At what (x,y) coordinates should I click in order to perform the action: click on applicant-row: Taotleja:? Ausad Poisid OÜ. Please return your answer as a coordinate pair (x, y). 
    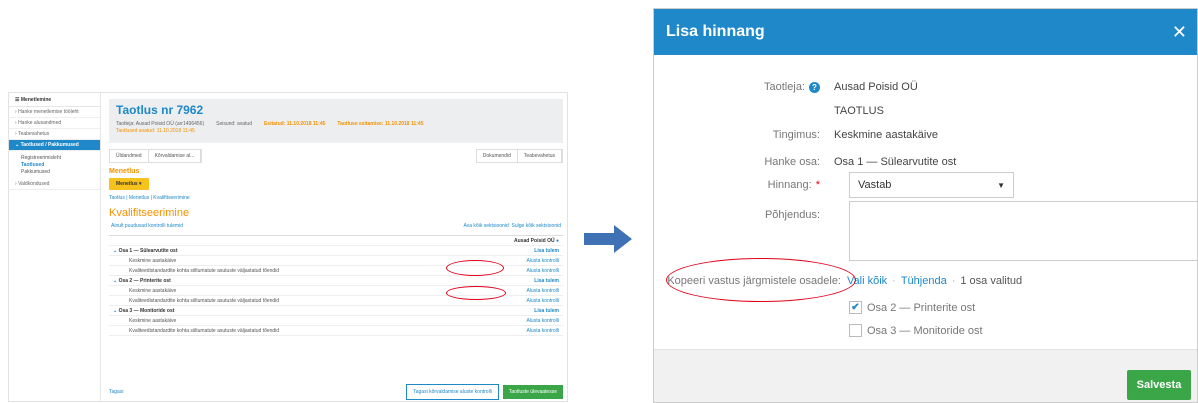
    Looking at the image, I should click on (925, 87).